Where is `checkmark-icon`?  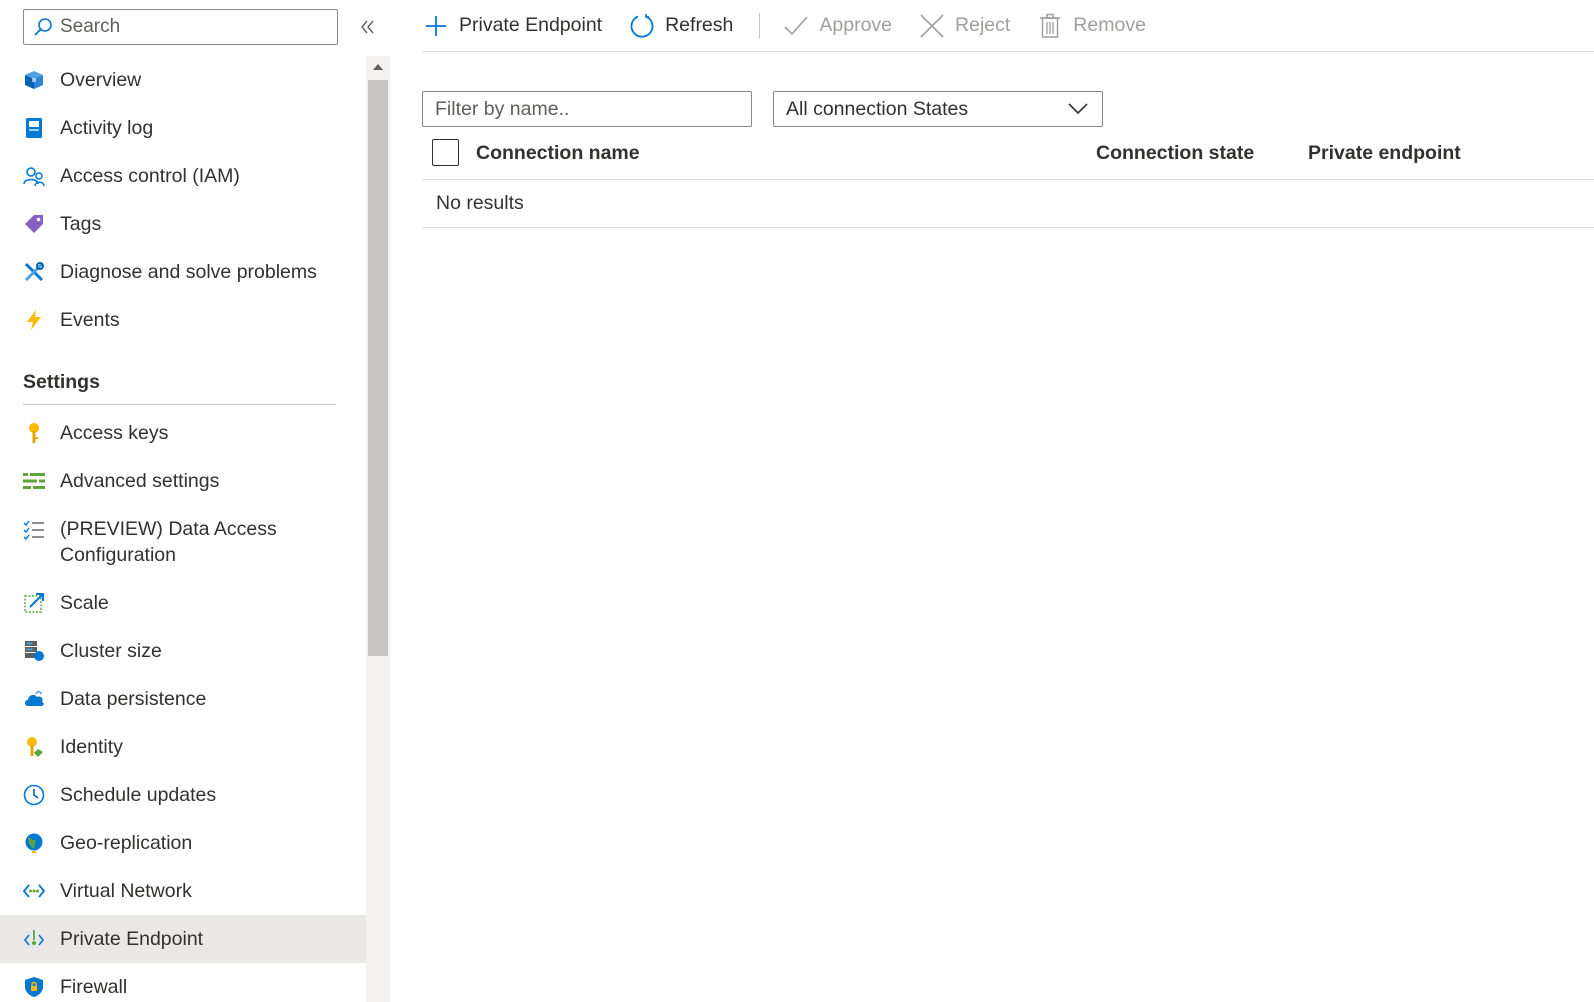
checkmark-icon is located at coordinates (796, 26).